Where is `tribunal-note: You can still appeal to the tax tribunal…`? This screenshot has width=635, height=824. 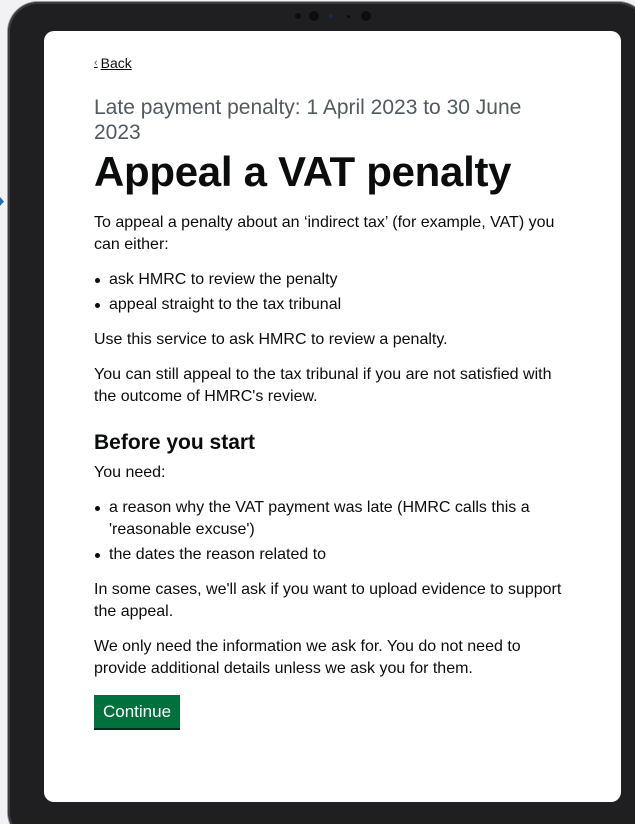 tribunal-note: You can still appeal to the tax tribunal… is located at coordinates (323, 385).